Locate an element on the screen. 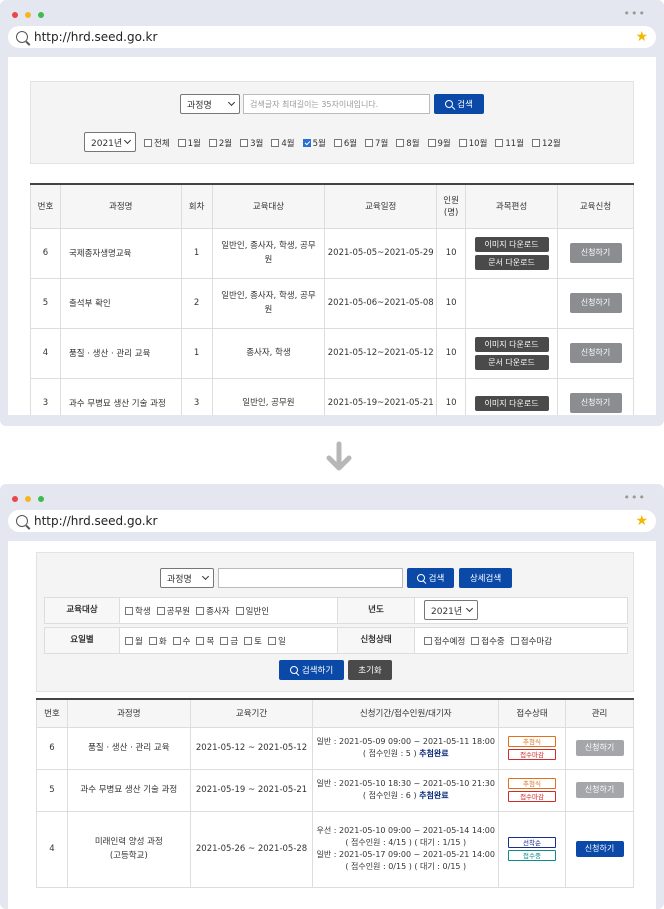  month-checkbox-4: 4월 is located at coordinates (283, 143).